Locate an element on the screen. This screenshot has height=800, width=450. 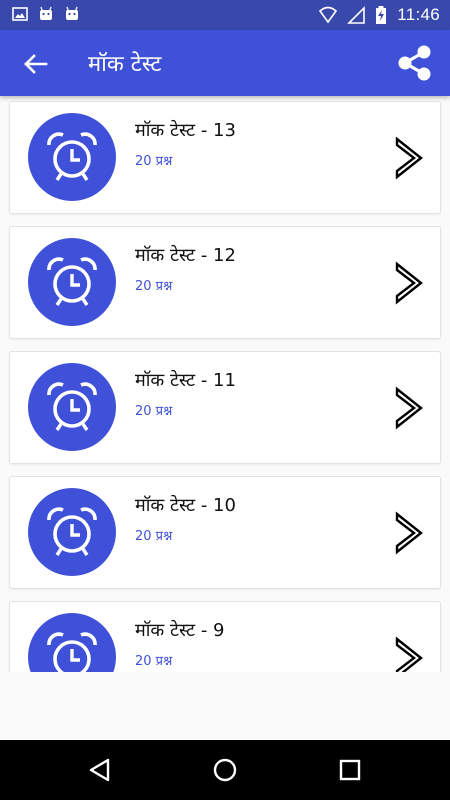
list-item: मॉक टेस्ट - 12 20 प्रश्न is located at coordinates (225, 282).